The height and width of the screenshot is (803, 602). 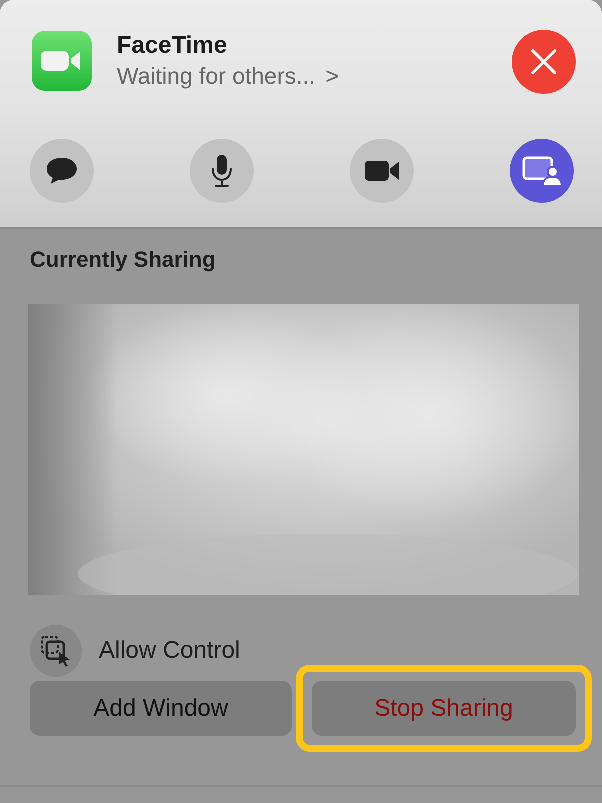 I want to click on video-camera-icon, so click(x=382, y=171).